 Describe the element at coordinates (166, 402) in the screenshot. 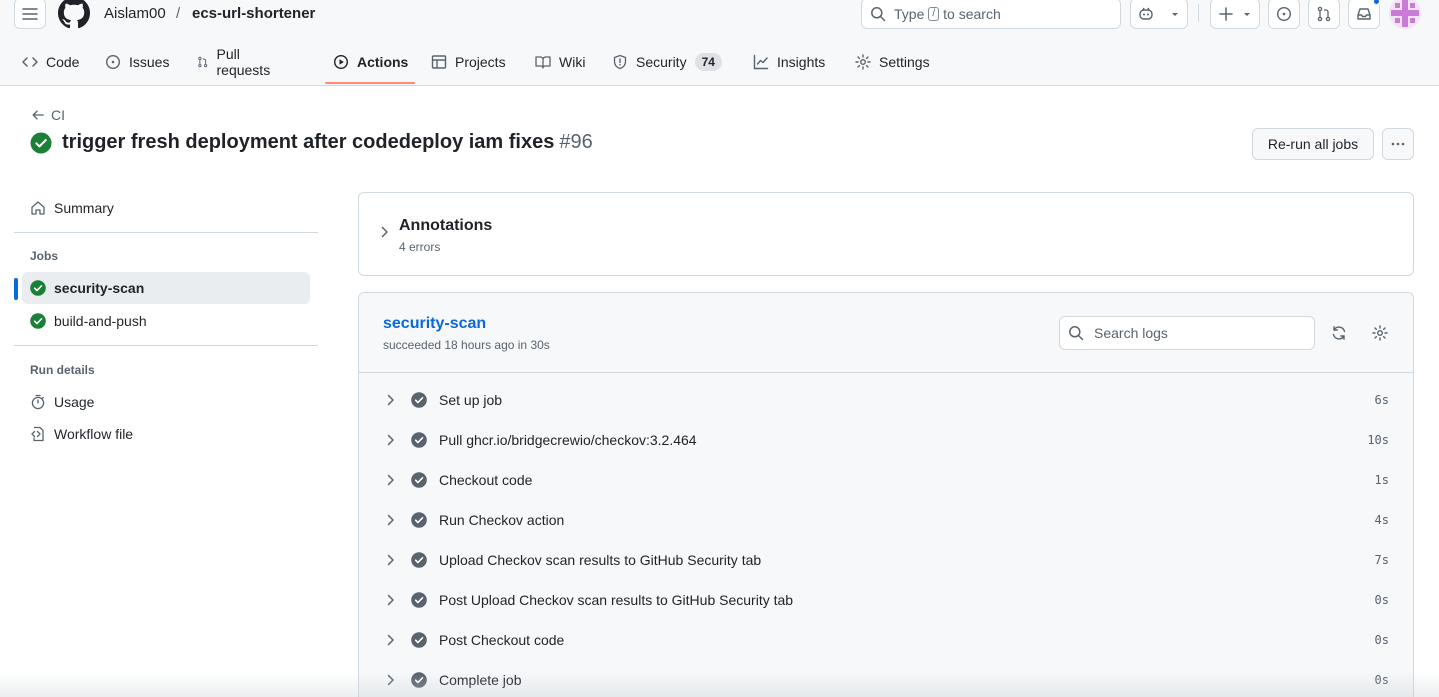

I see `sidebar-item-usage: Usage` at that location.